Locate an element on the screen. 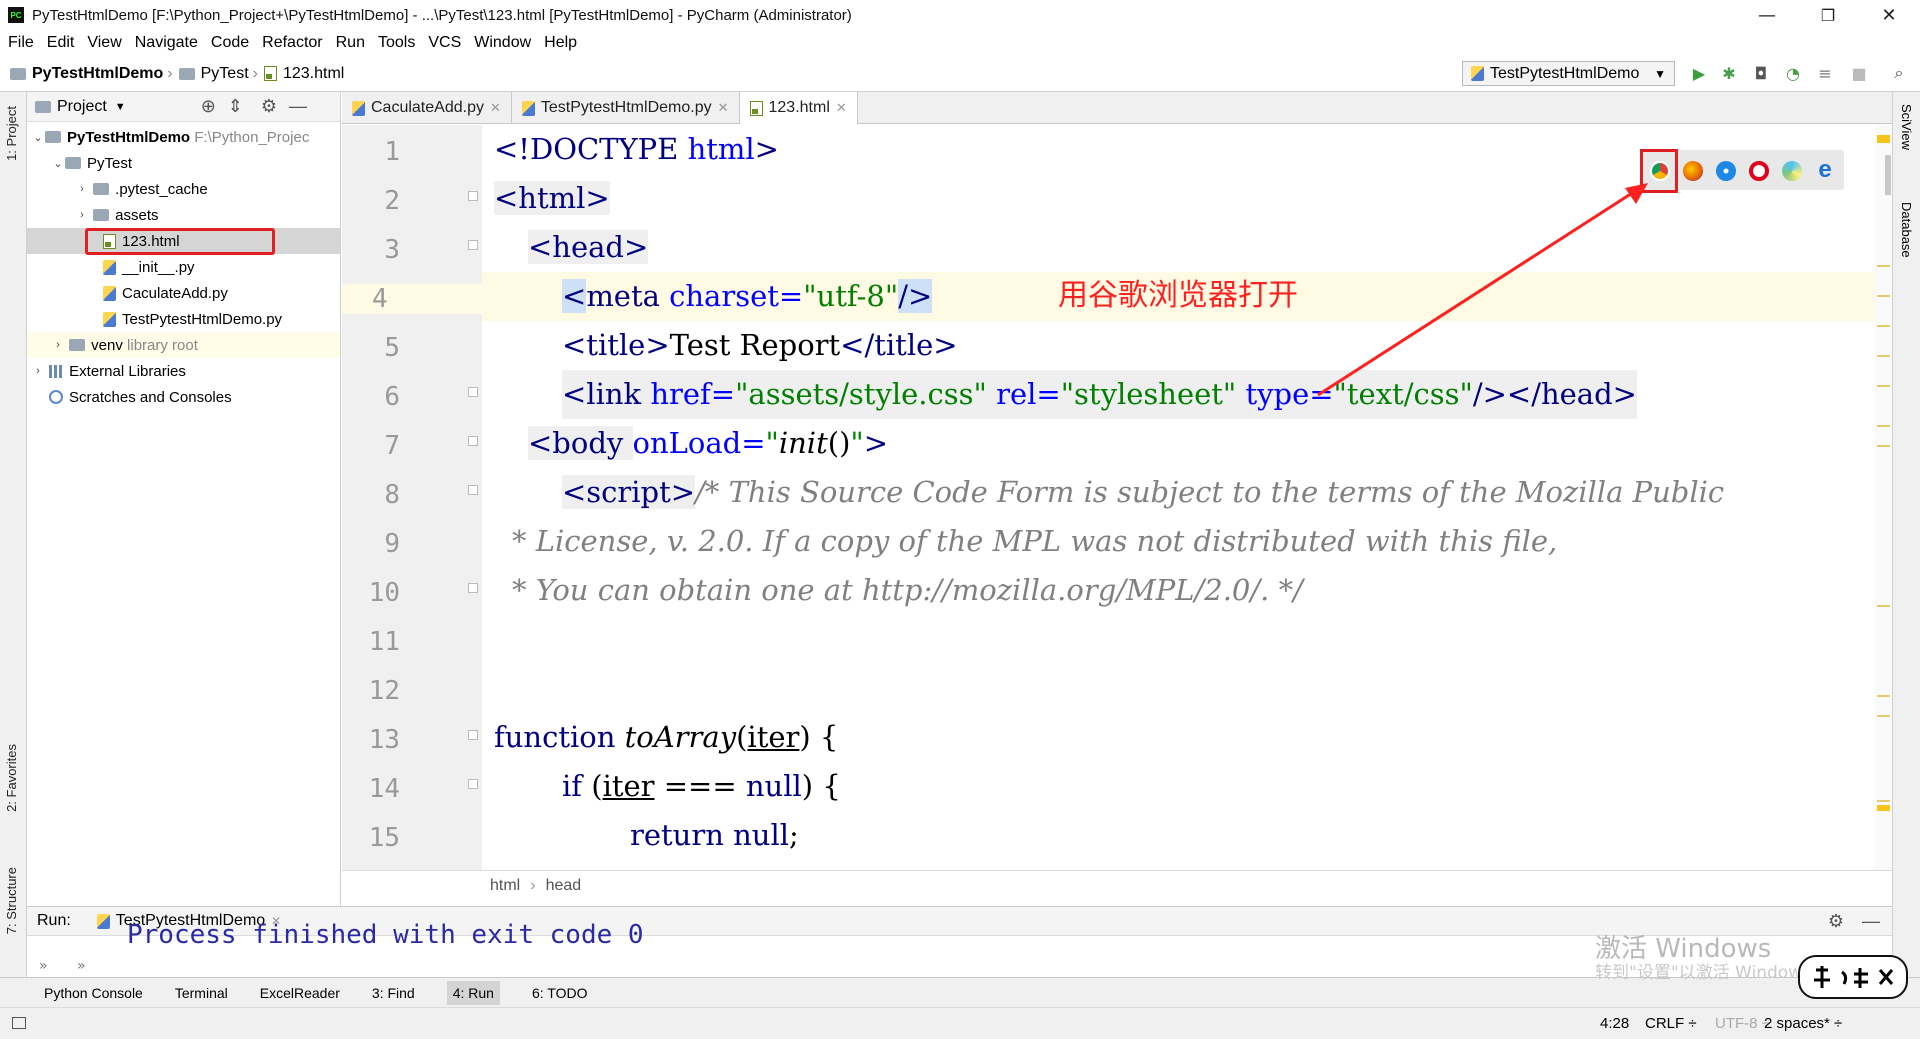  concurrency-icon: ≡ is located at coordinates (1825, 73).